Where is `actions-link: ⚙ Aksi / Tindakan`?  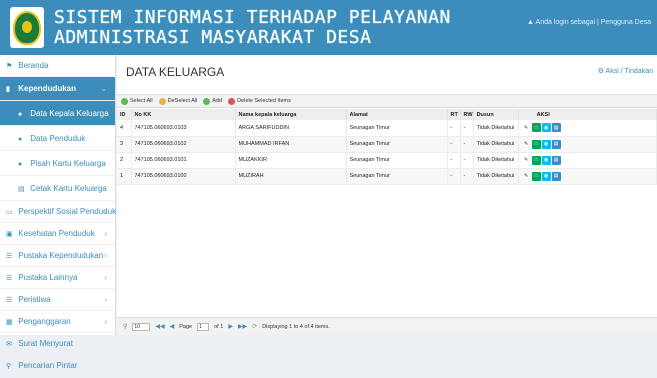 actions-link: ⚙ Aksi / Tindakan is located at coordinates (625, 71).